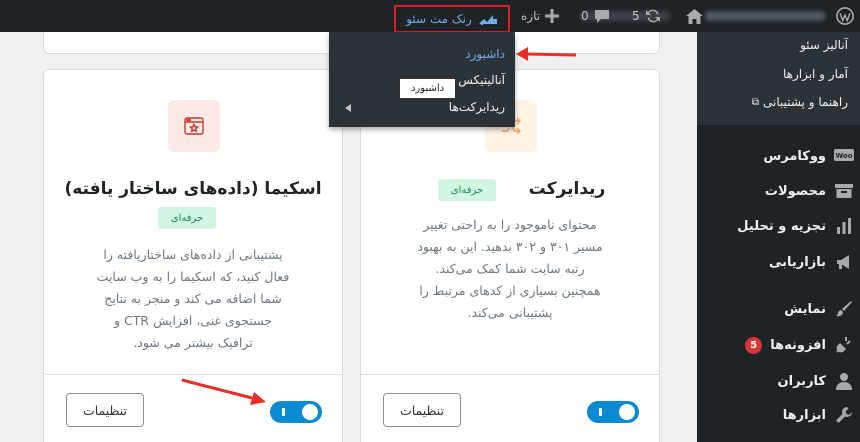 This screenshot has height=442, width=860. I want to click on menu-analytics: تجزیه و تحلیل, so click(795, 226).